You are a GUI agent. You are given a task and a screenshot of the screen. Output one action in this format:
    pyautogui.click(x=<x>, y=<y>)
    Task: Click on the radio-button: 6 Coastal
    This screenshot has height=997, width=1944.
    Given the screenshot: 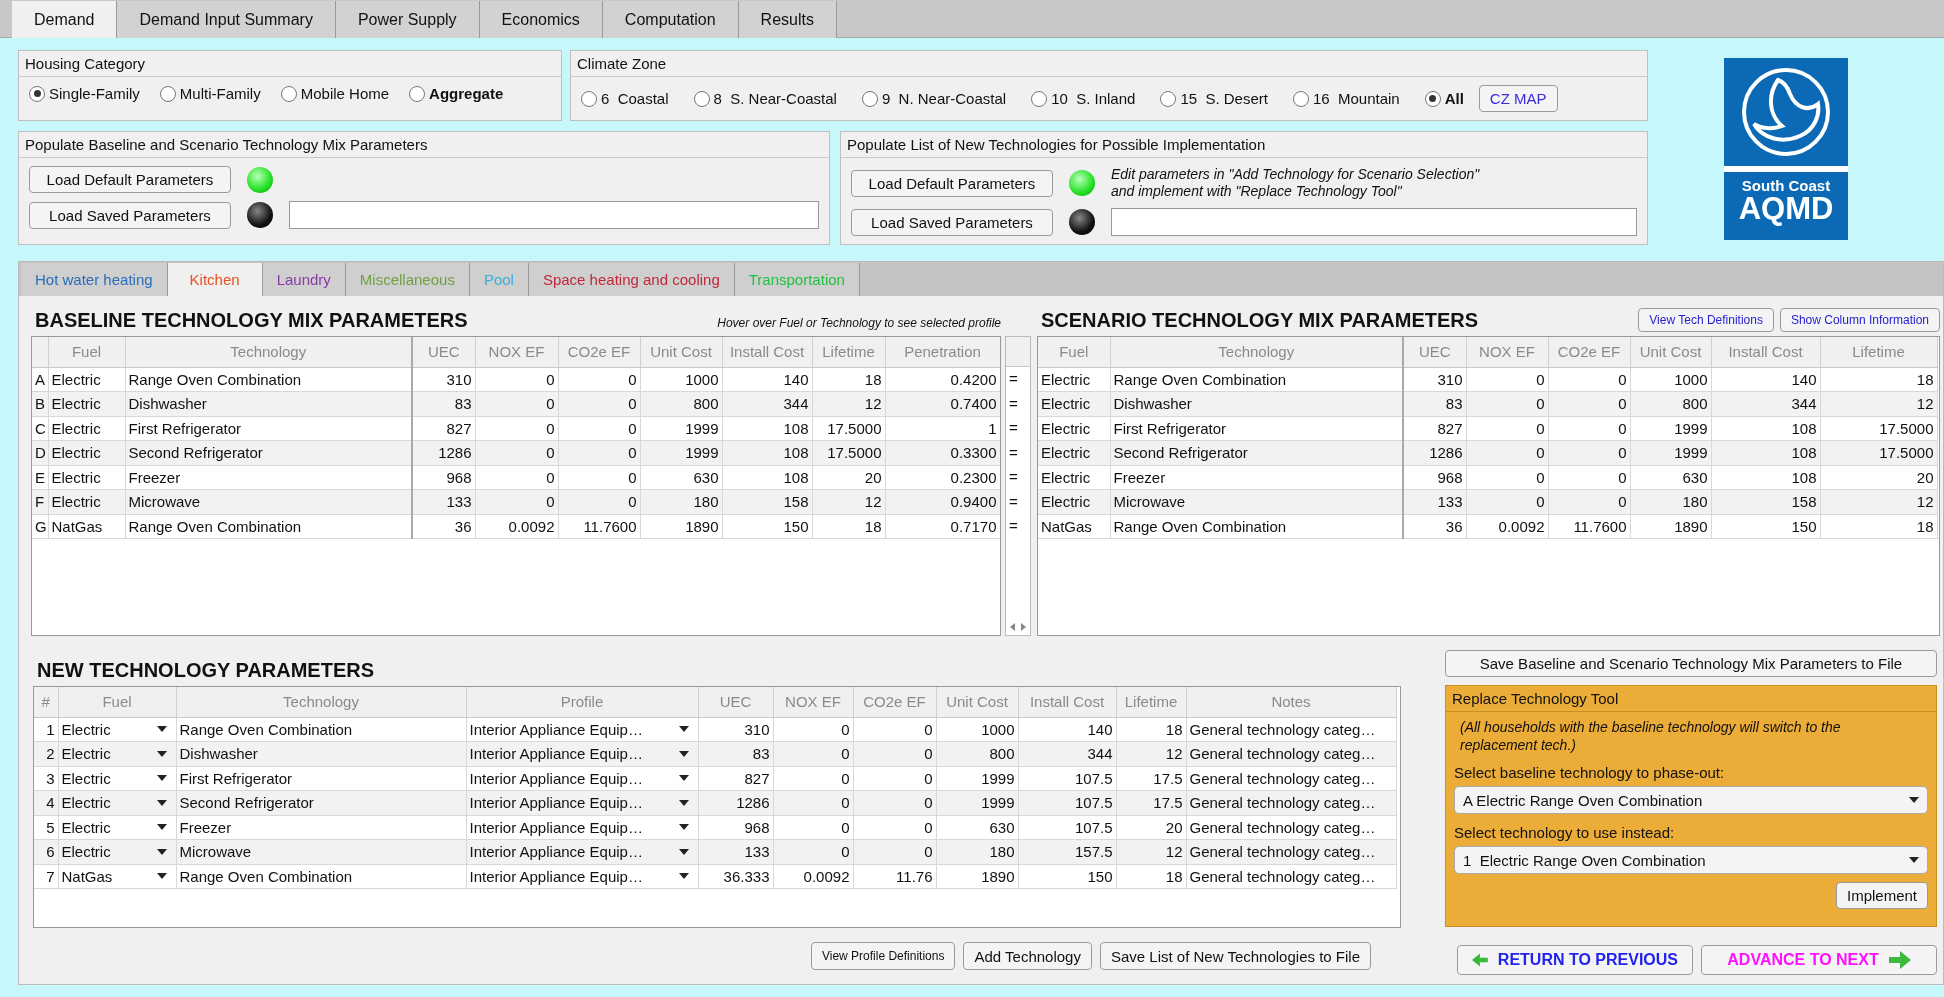 What is the action you would take?
    pyautogui.click(x=625, y=98)
    